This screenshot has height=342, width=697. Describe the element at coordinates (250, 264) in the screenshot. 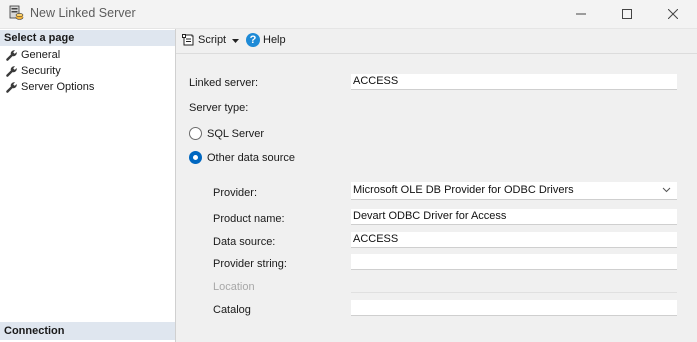

I see `provider-string-label: Provider string:` at that location.